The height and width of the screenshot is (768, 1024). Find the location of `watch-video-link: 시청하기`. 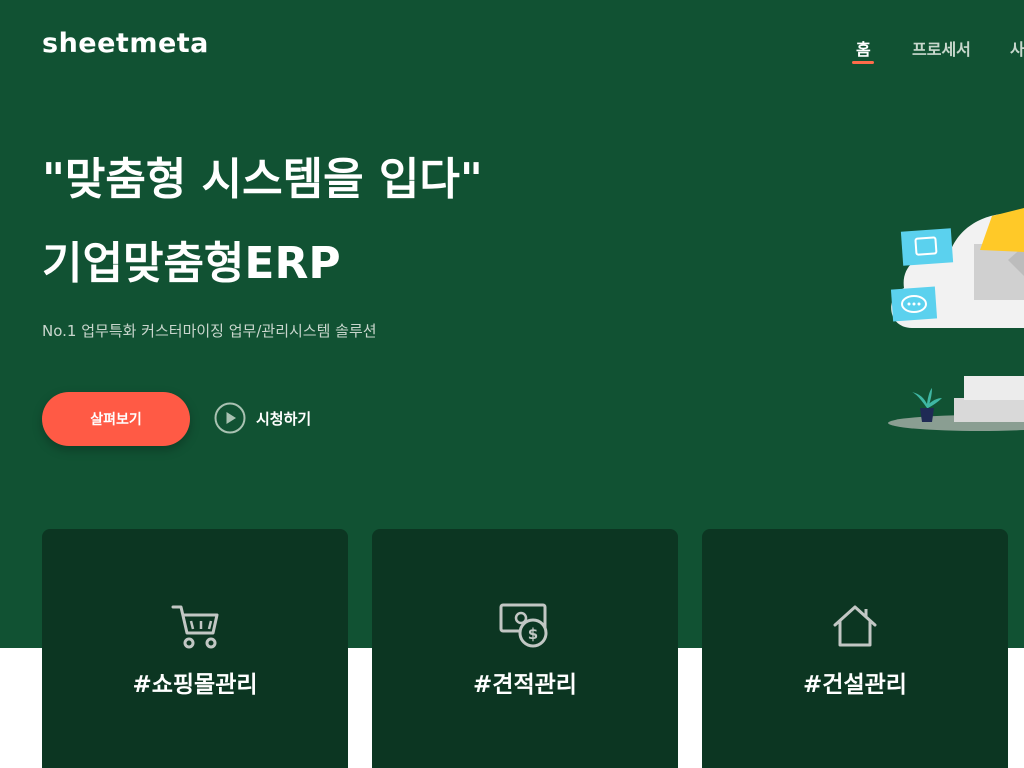

watch-video-link: 시청하기 is located at coordinates (262, 418).